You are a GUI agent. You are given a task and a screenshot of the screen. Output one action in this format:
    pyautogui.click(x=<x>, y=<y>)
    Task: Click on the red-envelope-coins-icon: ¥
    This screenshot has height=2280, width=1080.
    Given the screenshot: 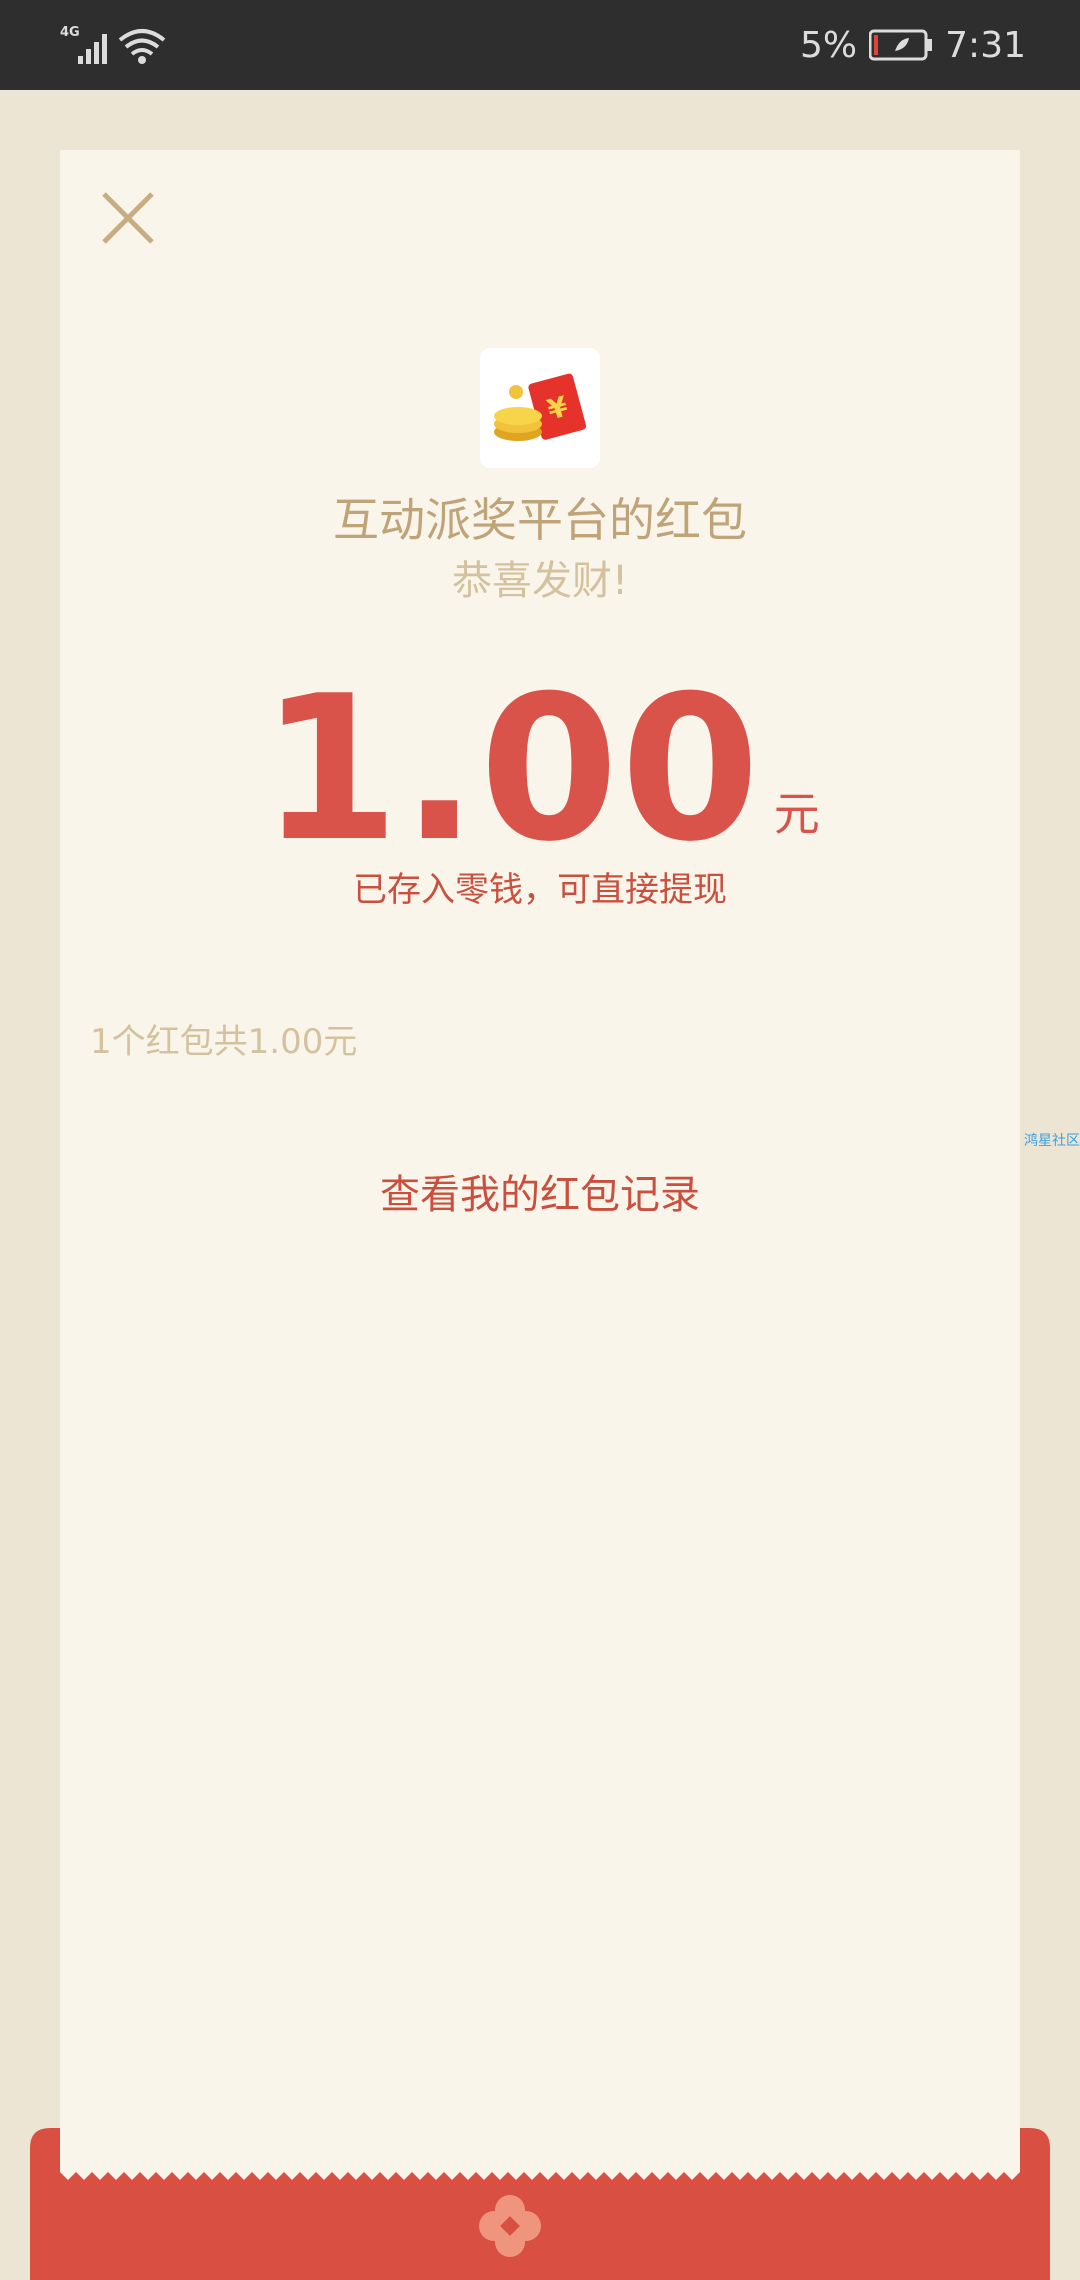 What is the action you would take?
    pyautogui.click(x=540, y=407)
    